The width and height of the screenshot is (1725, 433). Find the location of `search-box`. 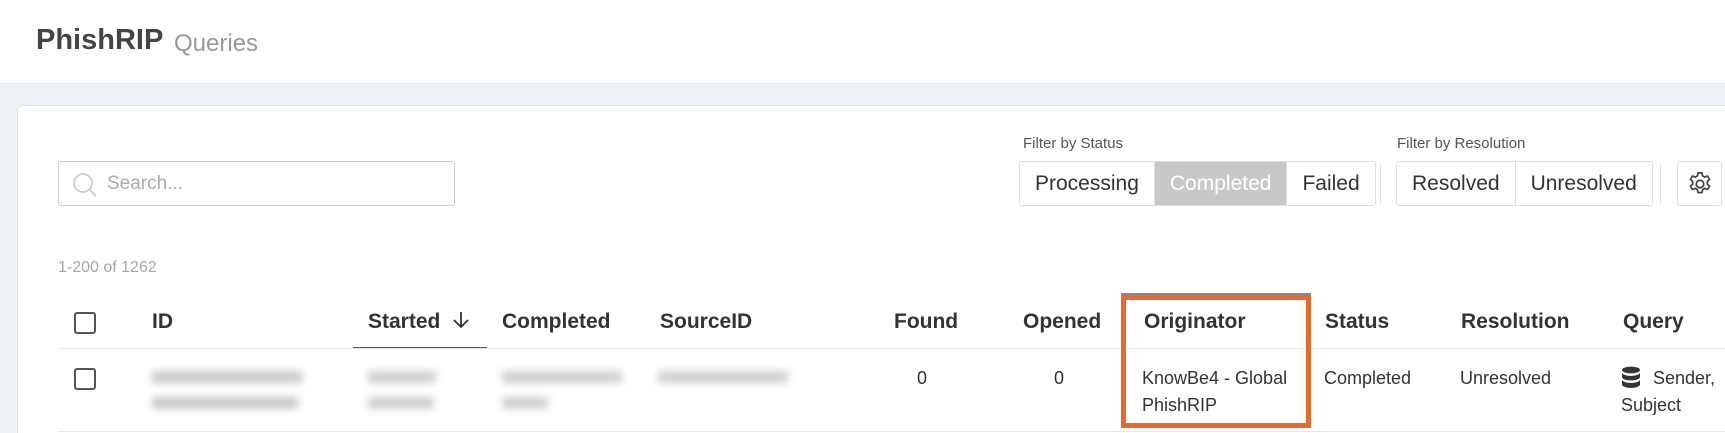

search-box is located at coordinates (256, 183).